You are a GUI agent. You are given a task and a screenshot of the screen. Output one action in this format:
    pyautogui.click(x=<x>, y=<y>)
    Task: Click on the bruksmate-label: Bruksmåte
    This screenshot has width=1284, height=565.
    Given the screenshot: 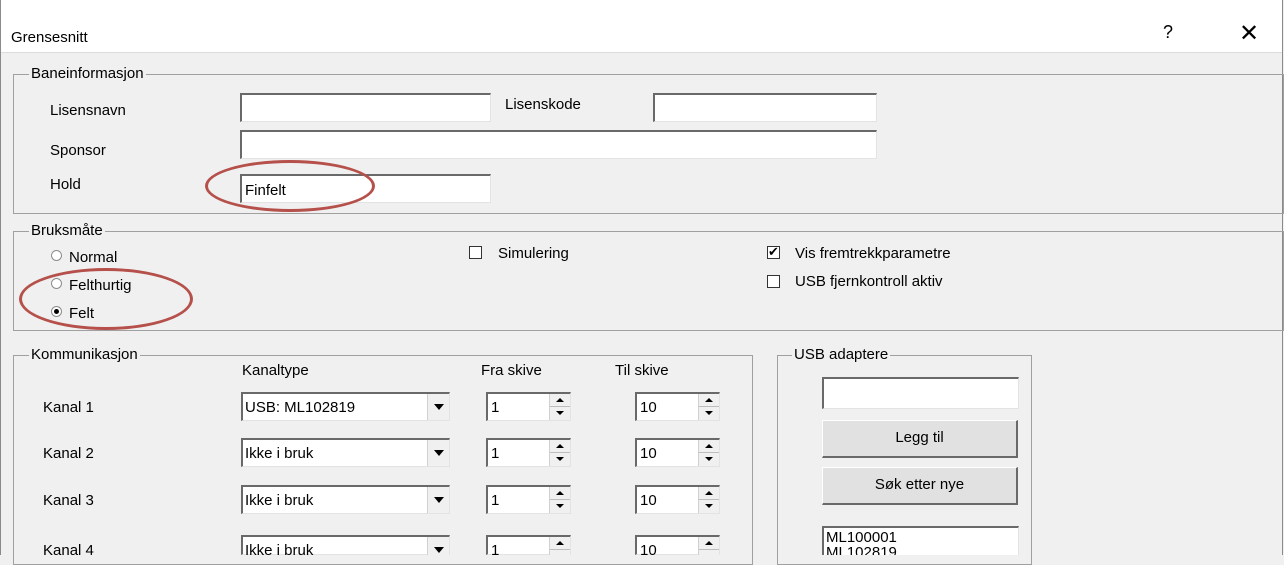 What is the action you would take?
    pyautogui.click(x=67, y=230)
    